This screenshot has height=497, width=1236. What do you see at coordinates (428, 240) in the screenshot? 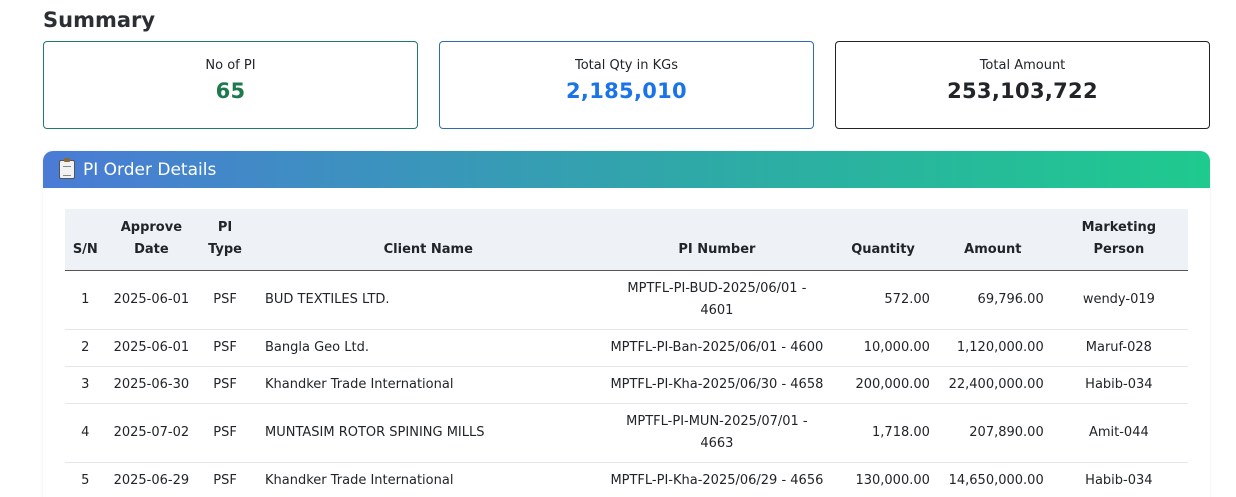
I see `header-client-name: Client Name` at bounding box center [428, 240].